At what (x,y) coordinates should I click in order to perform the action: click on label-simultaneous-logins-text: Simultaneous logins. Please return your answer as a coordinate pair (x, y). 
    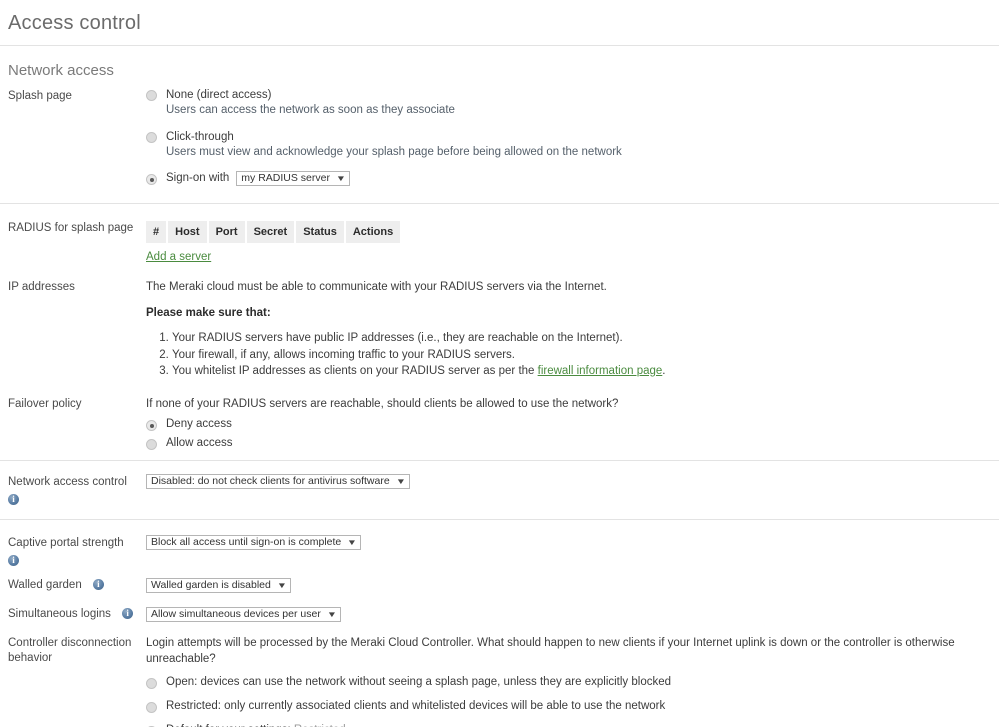
    Looking at the image, I should click on (59, 614).